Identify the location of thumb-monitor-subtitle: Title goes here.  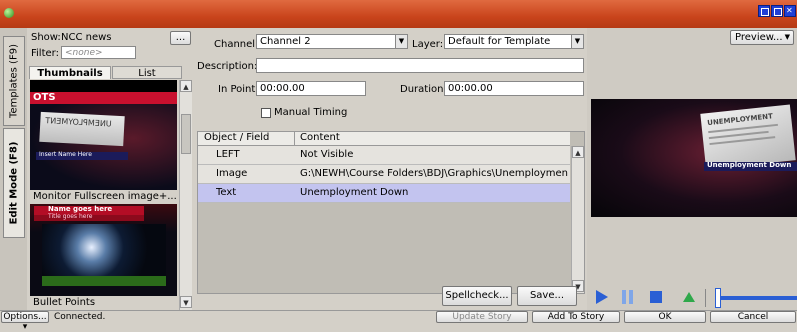
(70, 216).